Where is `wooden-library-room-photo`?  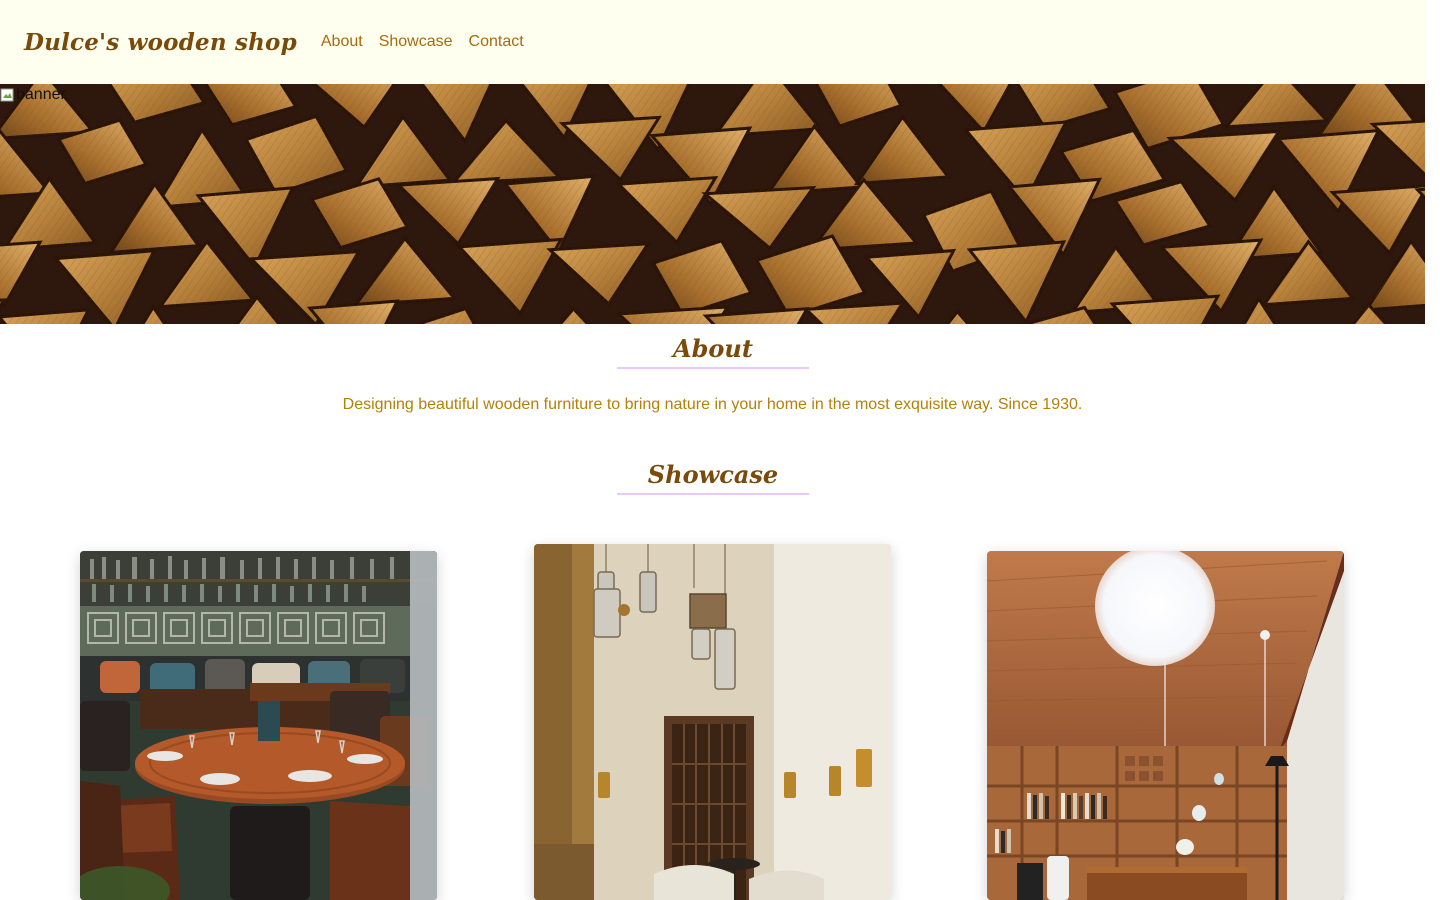
wooden-library-room-photo is located at coordinates (1165, 725).